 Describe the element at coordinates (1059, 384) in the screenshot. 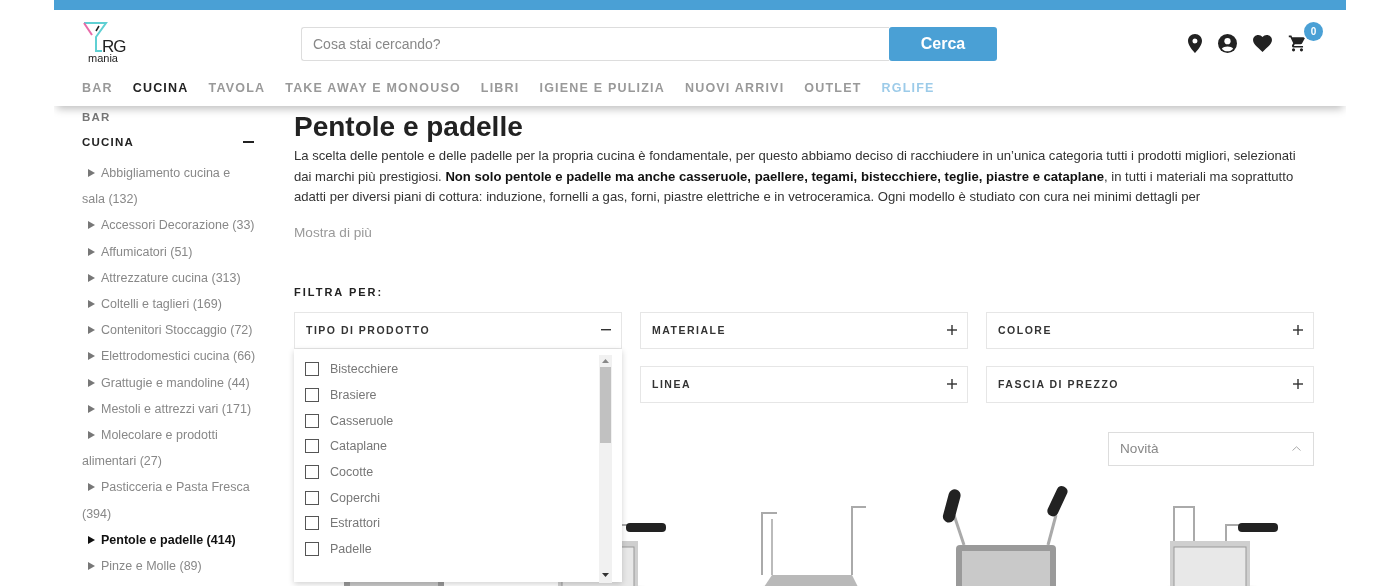

I see `filter-label: FASCIA DI PREZZO` at that location.